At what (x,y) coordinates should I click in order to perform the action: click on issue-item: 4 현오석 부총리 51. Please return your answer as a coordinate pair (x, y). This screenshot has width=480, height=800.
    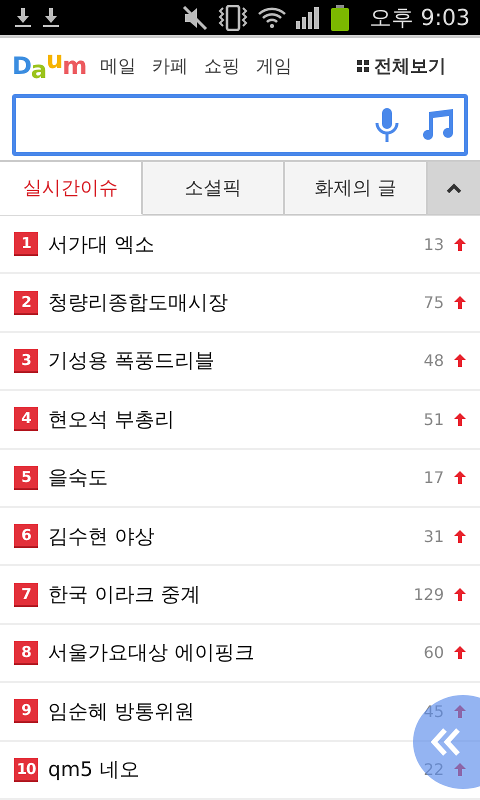
    Looking at the image, I should click on (240, 420).